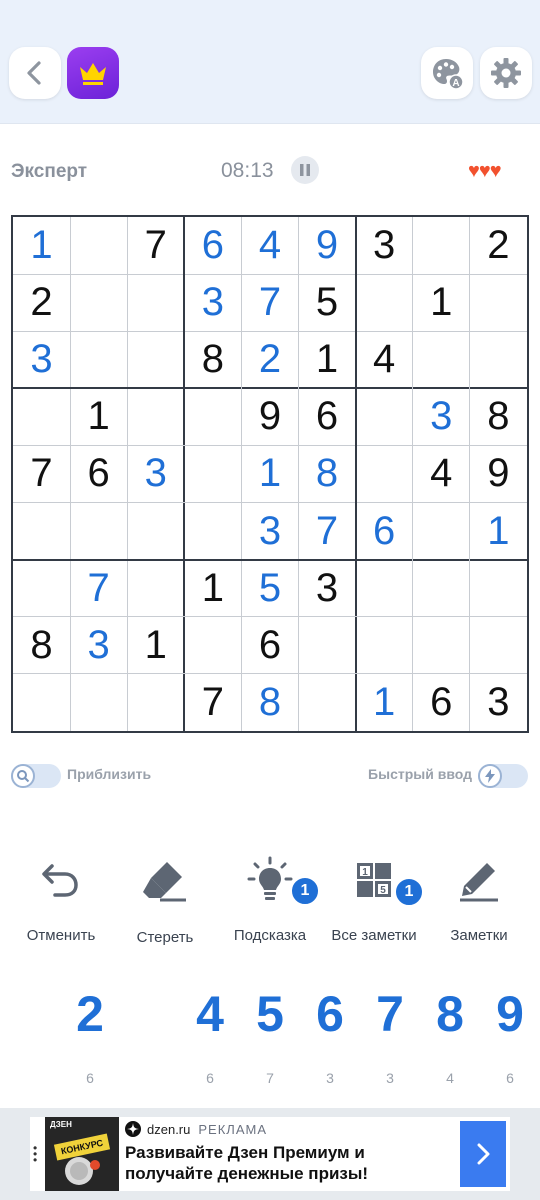 The image size is (540, 1200). I want to click on undo-button: Отменить, so click(61, 900).